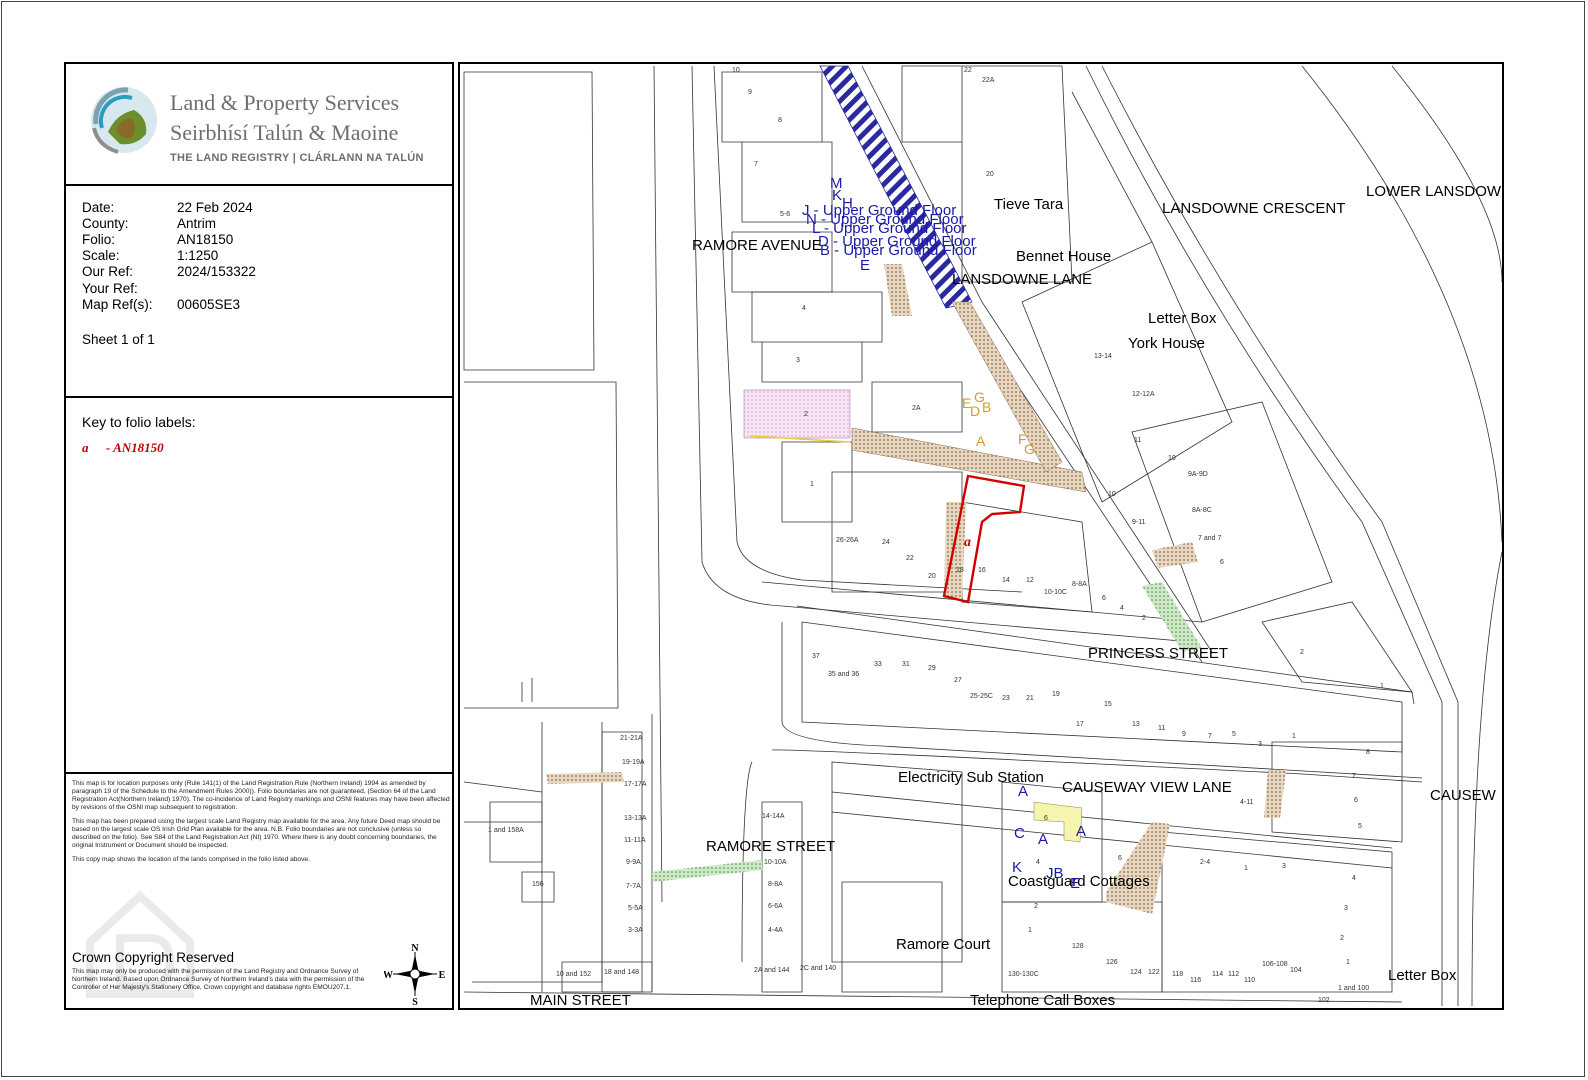  What do you see at coordinates (1042, 1000) in the screenshot?
I see `place-telephone-call-boxes: Telephone Call Boxes` at bounding box center [1042, 1000].